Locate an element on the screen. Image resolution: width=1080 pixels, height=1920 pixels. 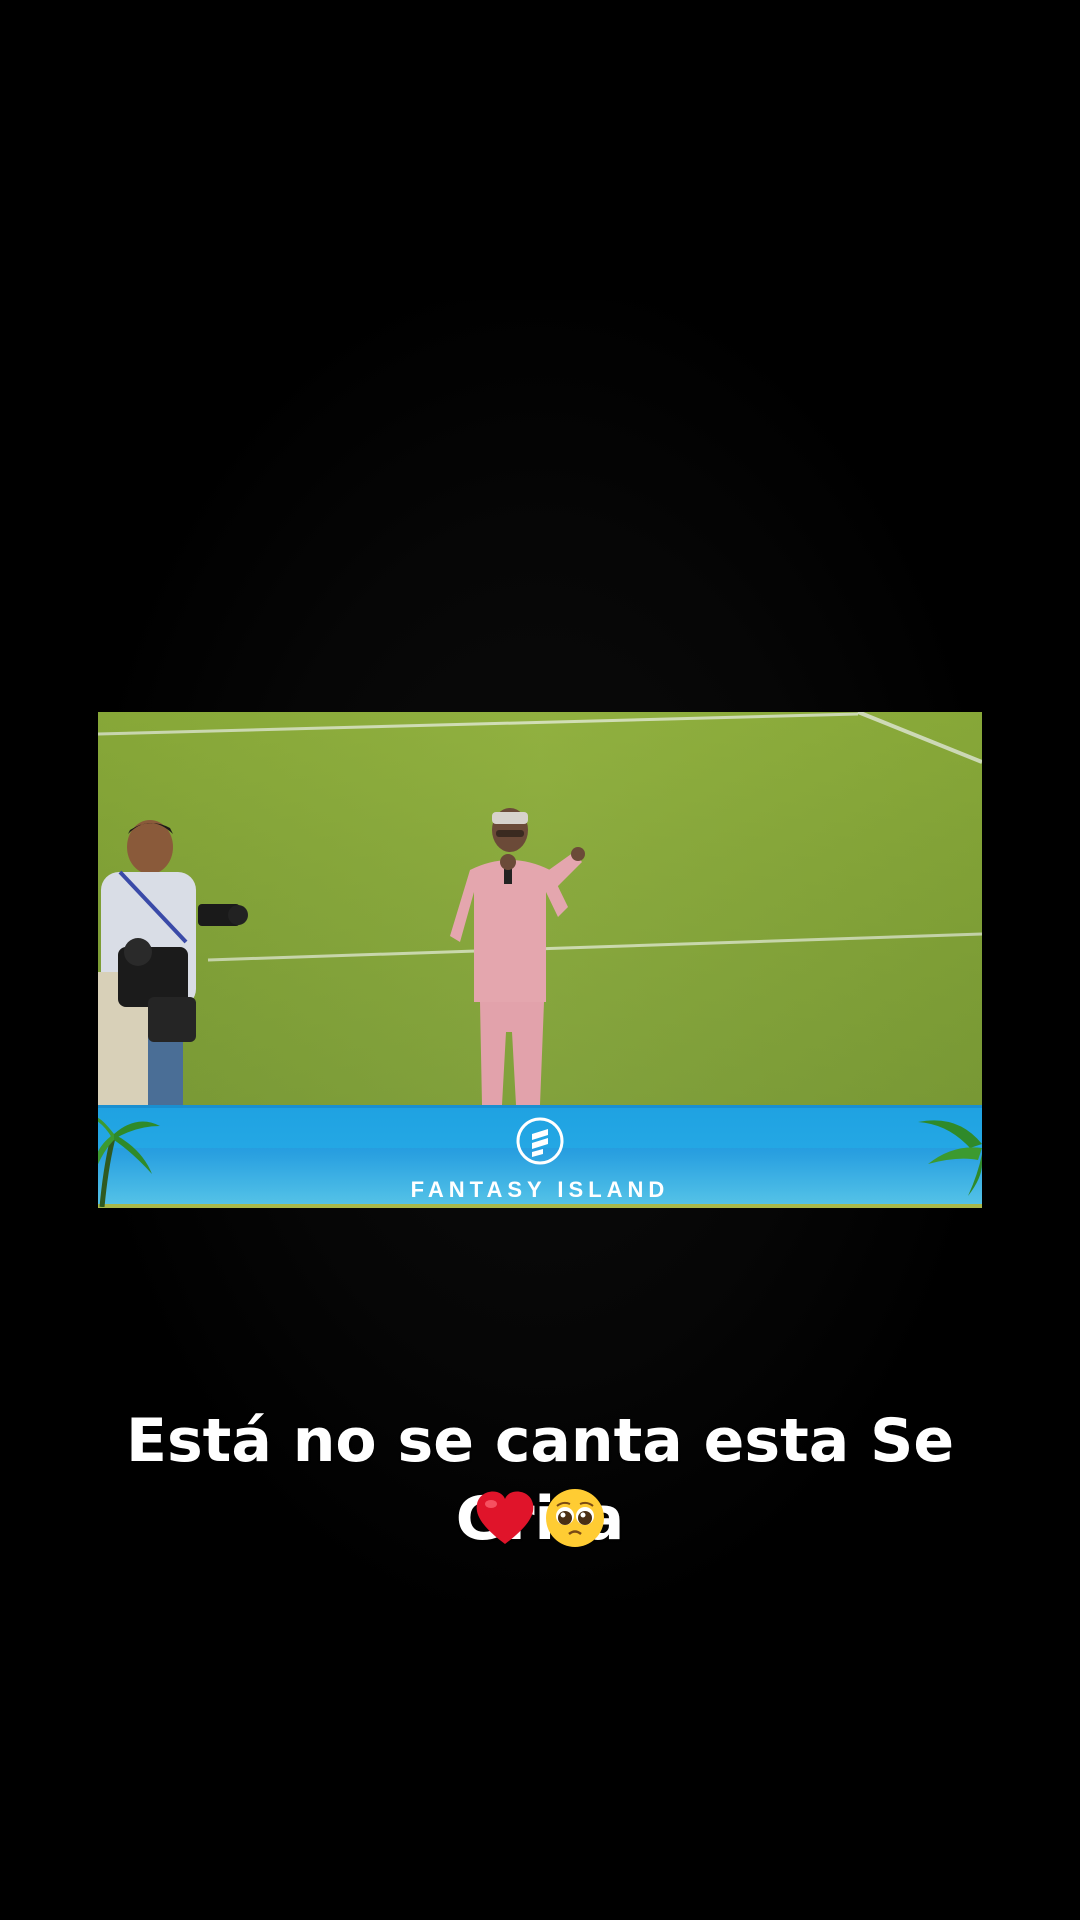
red-heart-icon is located at coordinates (505, 1521).